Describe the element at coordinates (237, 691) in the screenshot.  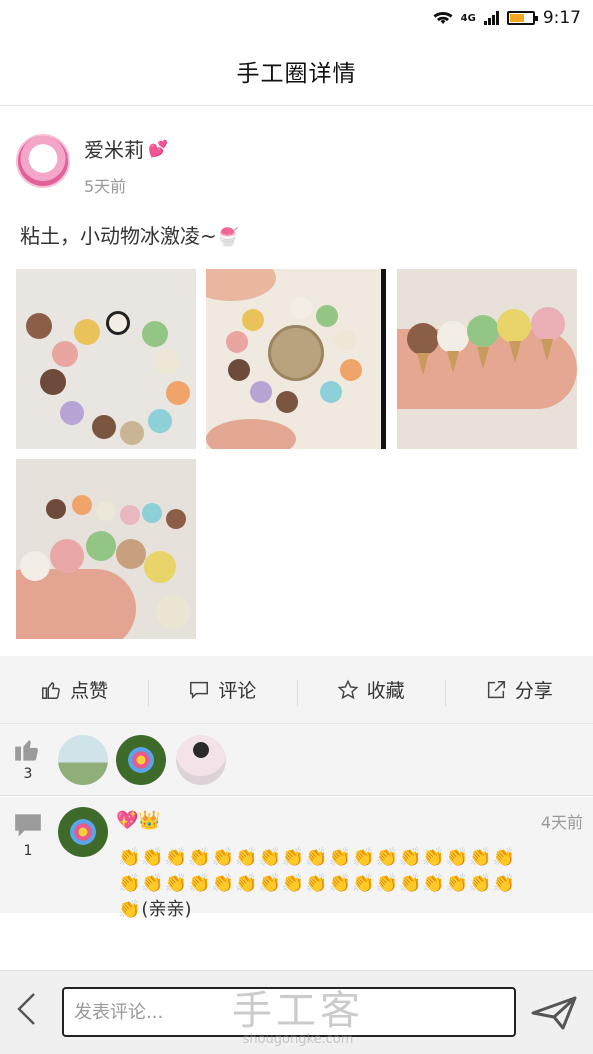
I see `comment-label: 评论` at that location.